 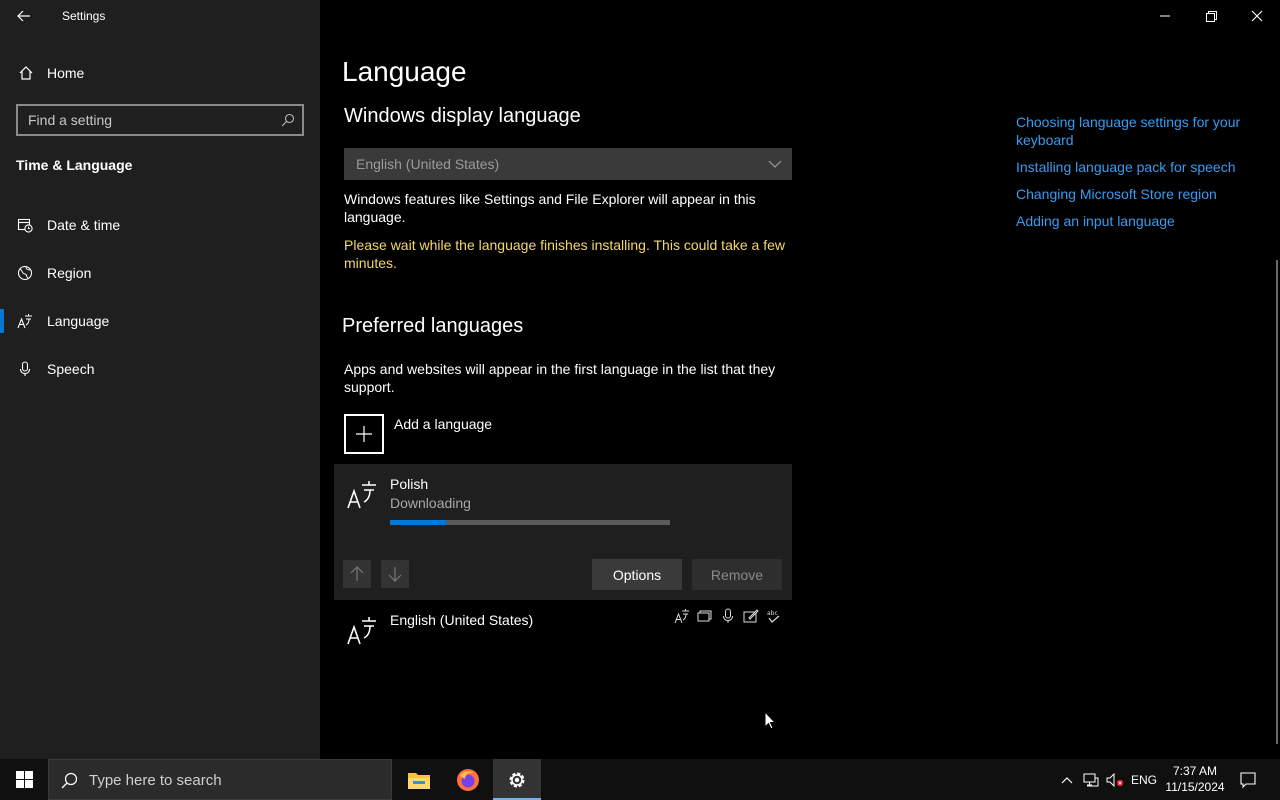 I want to click on move-up-button, so click(x=357, y=574).